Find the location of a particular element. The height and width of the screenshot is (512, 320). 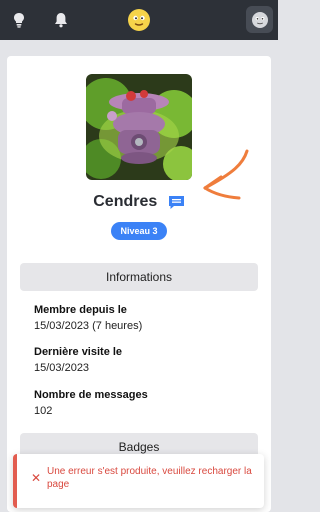

message-count-label: Nombre de messages is located at coordinates (91, 395).